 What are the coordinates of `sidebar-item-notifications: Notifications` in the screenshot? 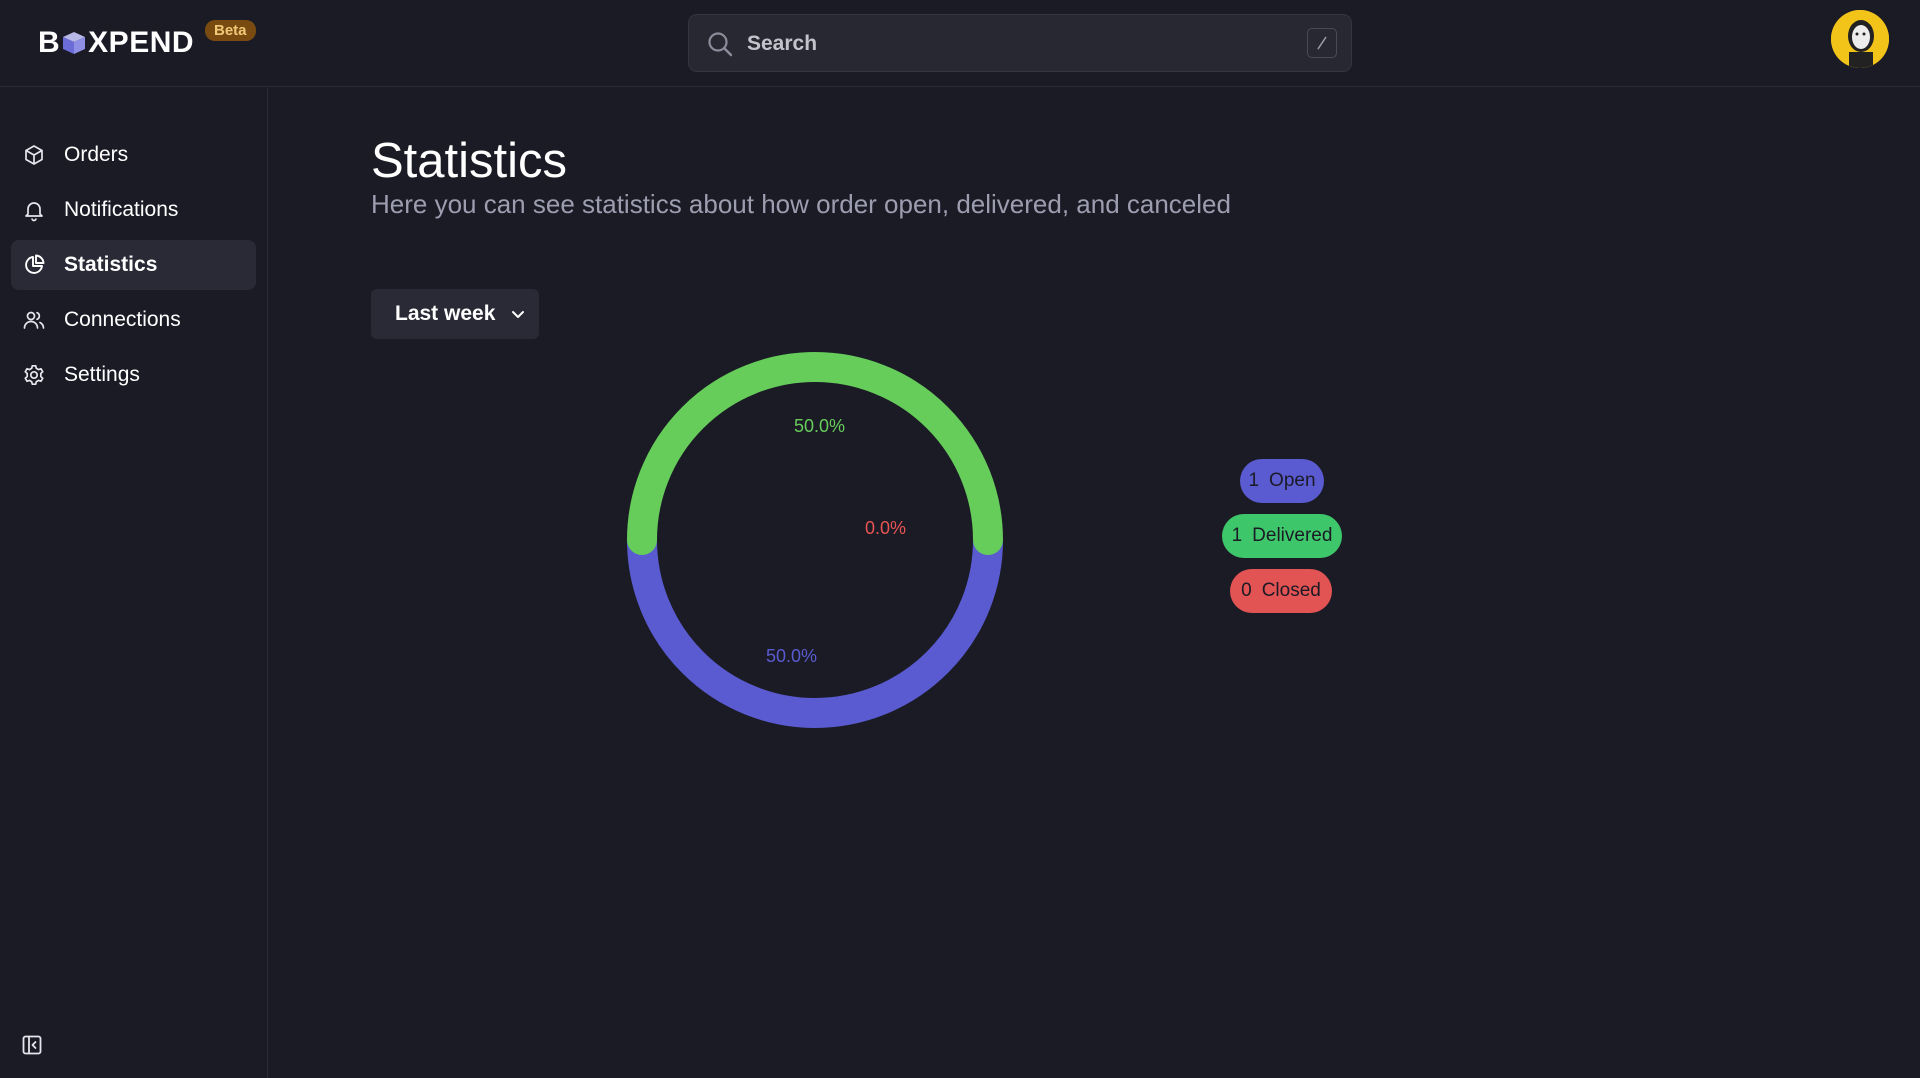 It's located at (133, 210).